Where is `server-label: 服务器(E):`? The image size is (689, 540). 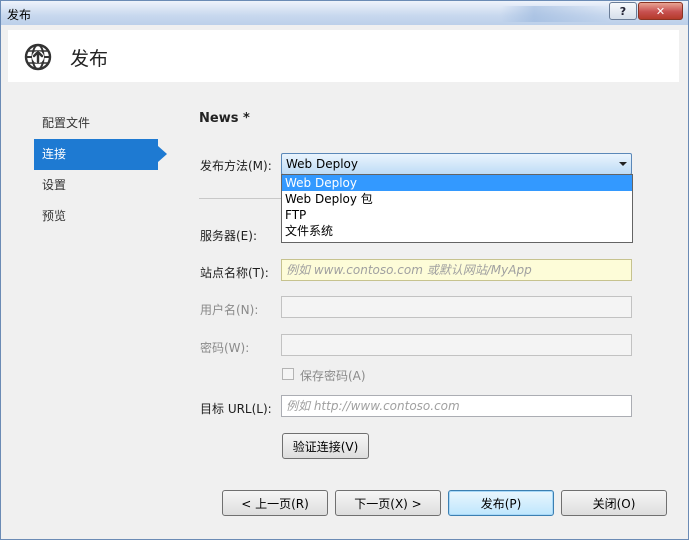
server-label: 服务器(E): is located at coordinates (228, 236).